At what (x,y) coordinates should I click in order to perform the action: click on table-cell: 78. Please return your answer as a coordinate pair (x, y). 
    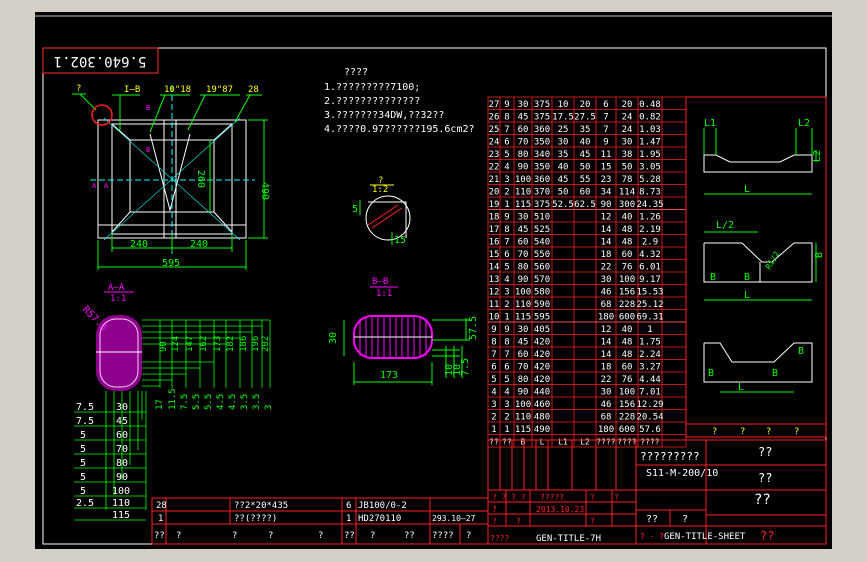
    Looking at the image, I should click on (627, 180).